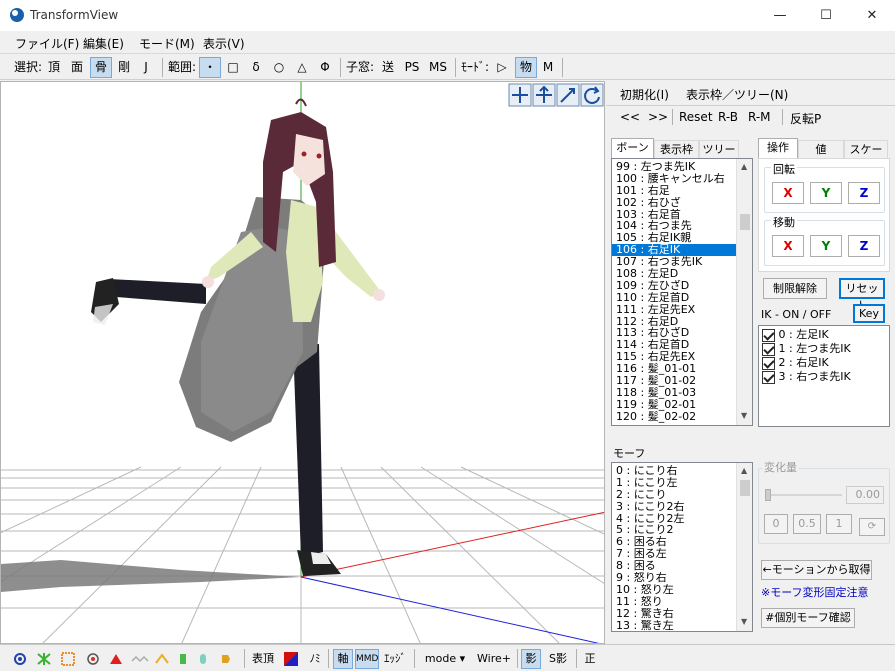  What do you see at coordinates (744, 547) in the screenshot?
I see `morph-list-scrollbar: ▲ ▼` at bounding box center [744, 547].